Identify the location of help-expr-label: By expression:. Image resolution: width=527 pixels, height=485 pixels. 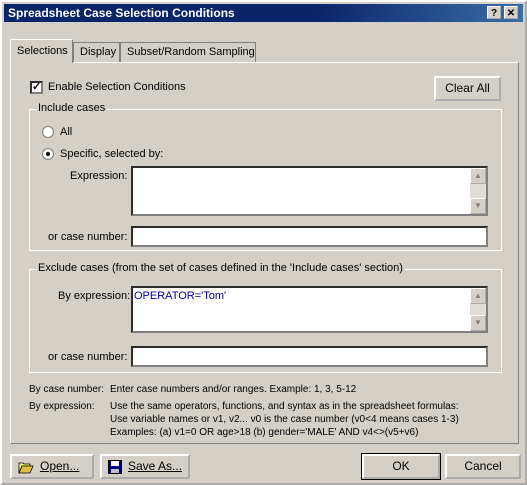
(62, 406).